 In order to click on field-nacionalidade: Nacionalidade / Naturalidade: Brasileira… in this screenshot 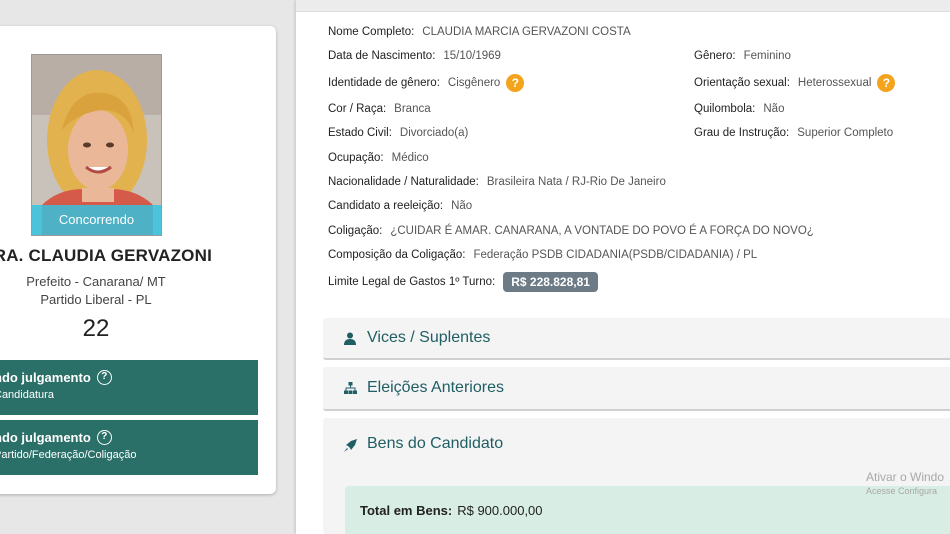, I will do `click(497, 182)`.